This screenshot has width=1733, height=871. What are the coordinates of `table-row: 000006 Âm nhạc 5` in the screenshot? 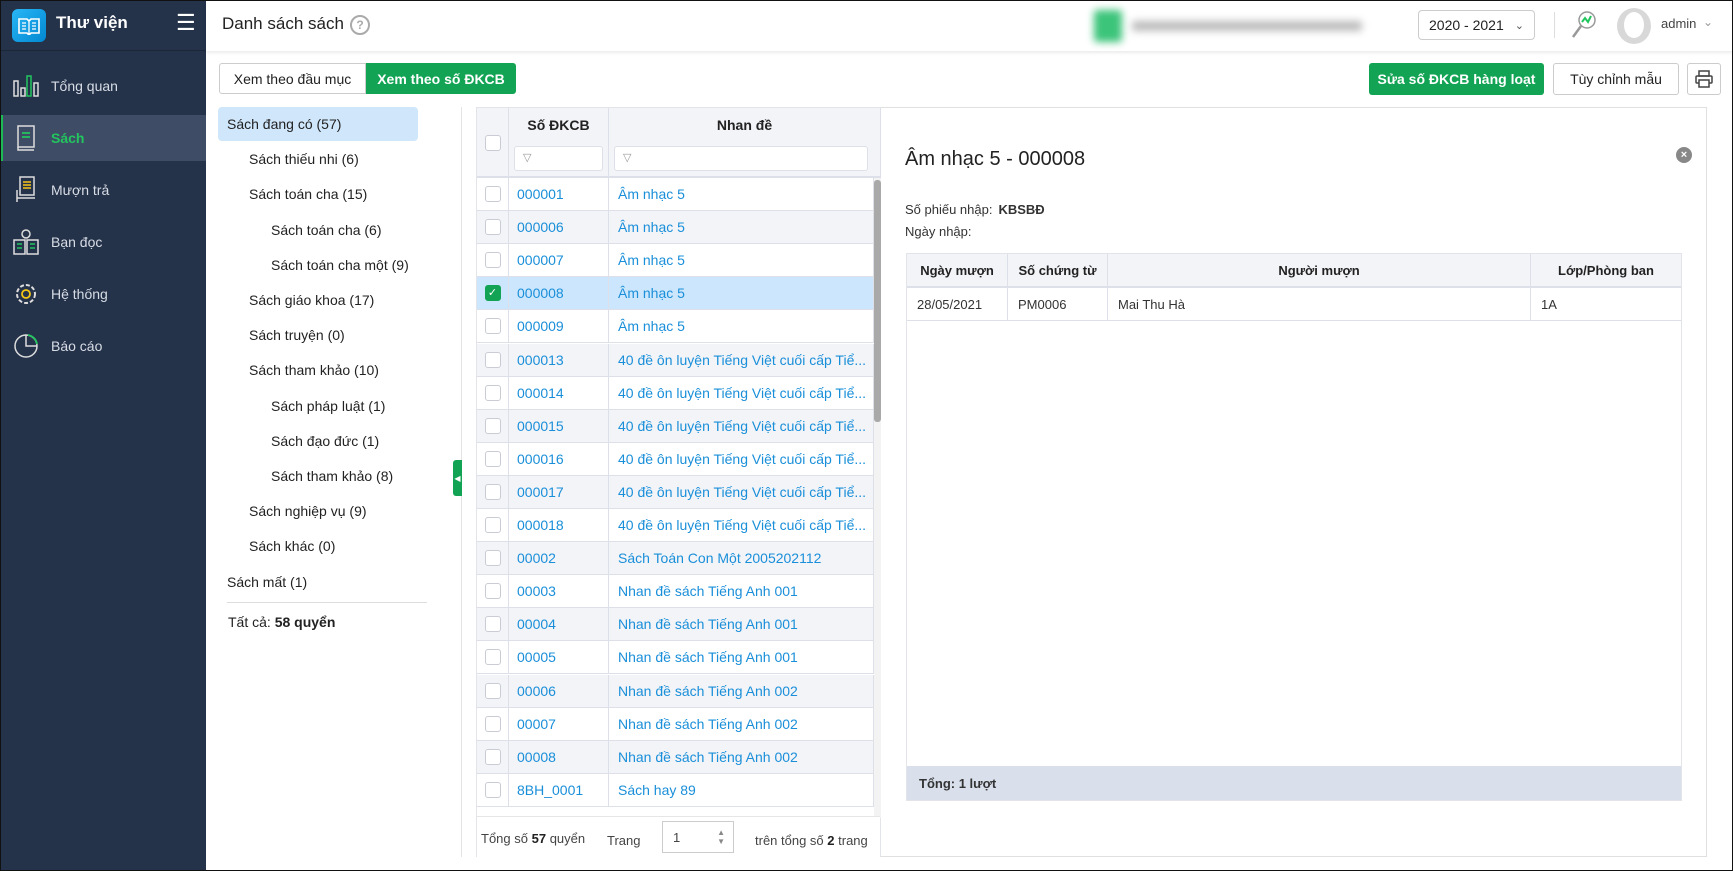 It's located at (675, 228).